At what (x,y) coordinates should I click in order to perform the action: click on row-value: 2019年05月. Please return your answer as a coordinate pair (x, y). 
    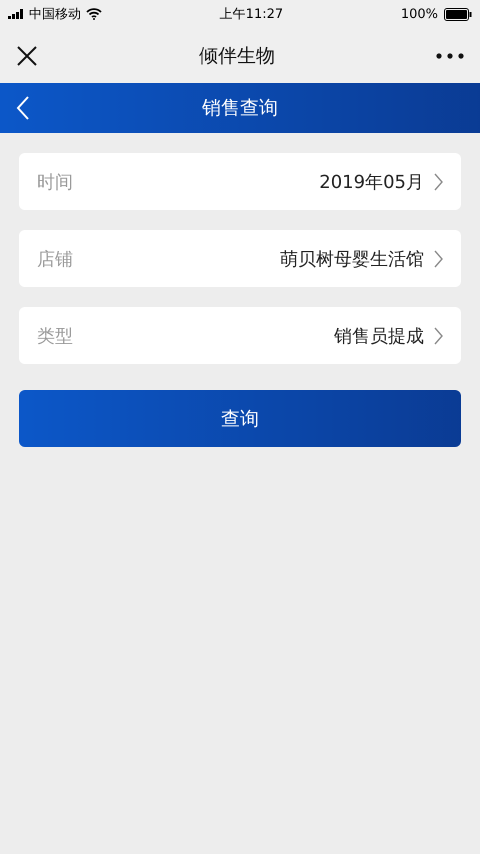
    Looking at the image, I should click on (371, 182).